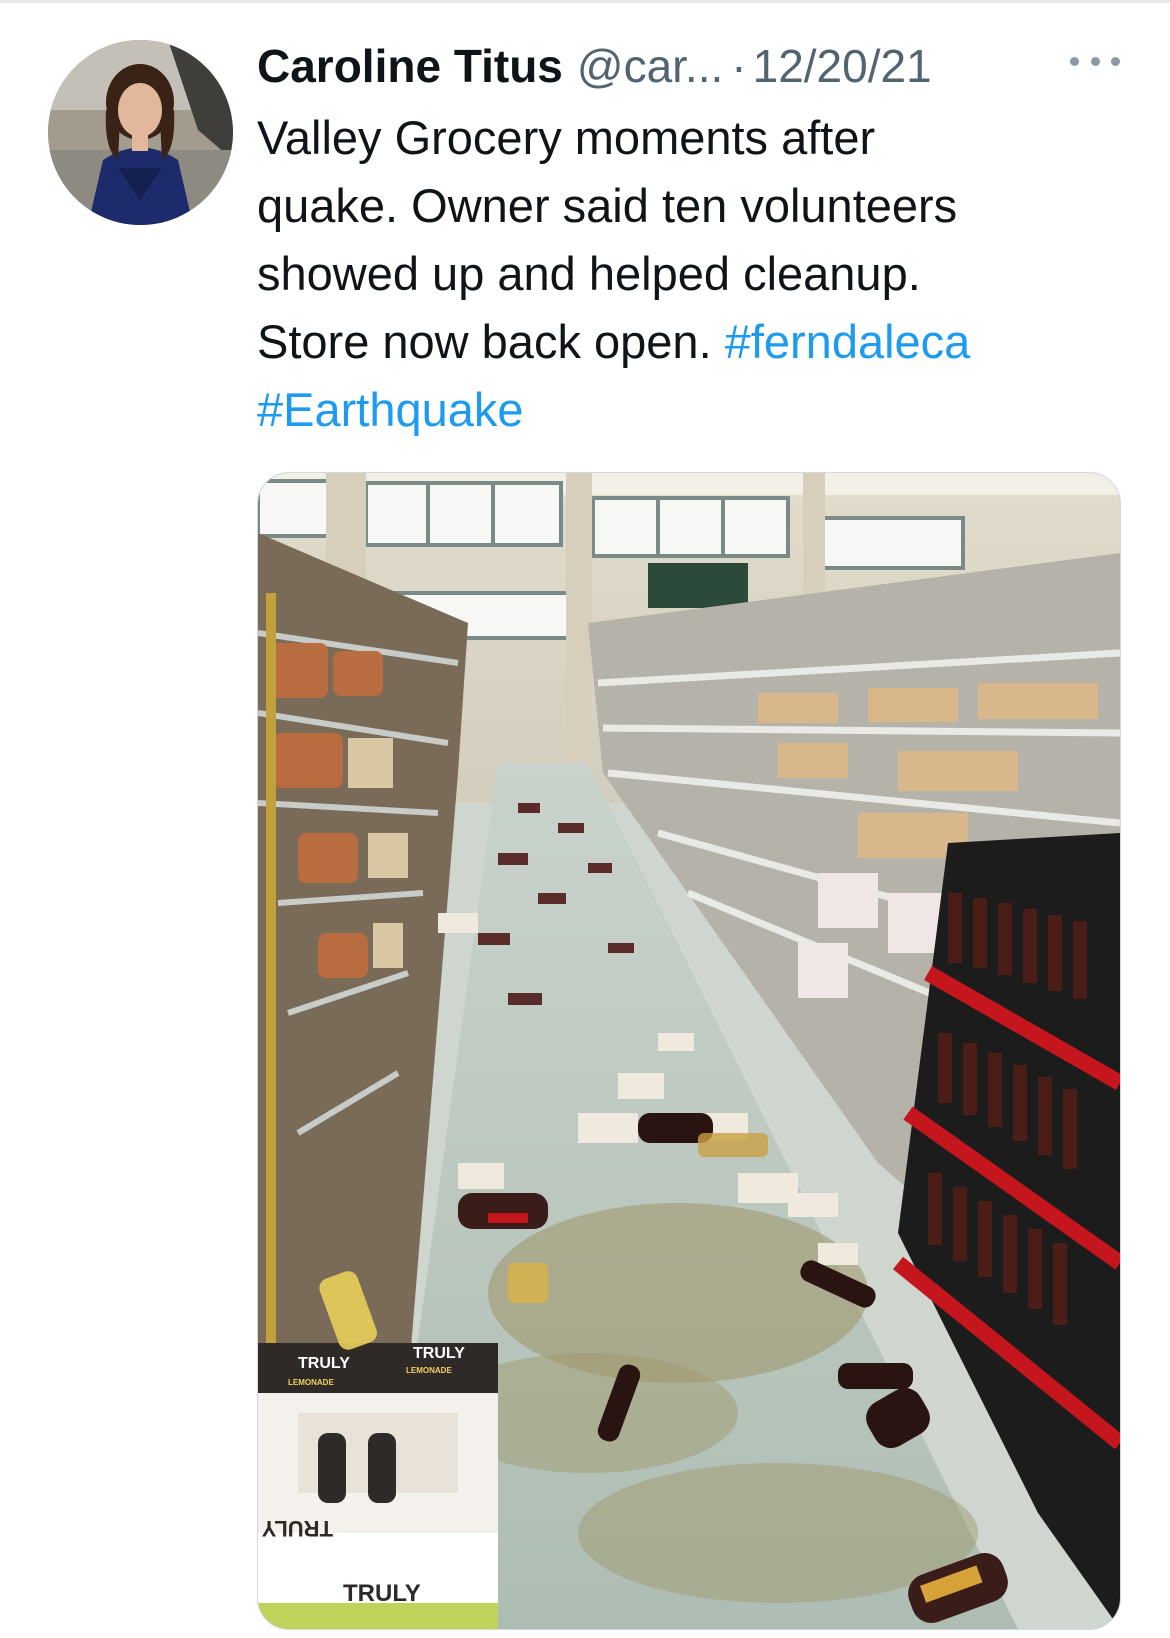 The height and width of the screenshot is (1638, 1170). I want to click on tweet-text-line: Valley Grocery moments after, so click(566, 137).